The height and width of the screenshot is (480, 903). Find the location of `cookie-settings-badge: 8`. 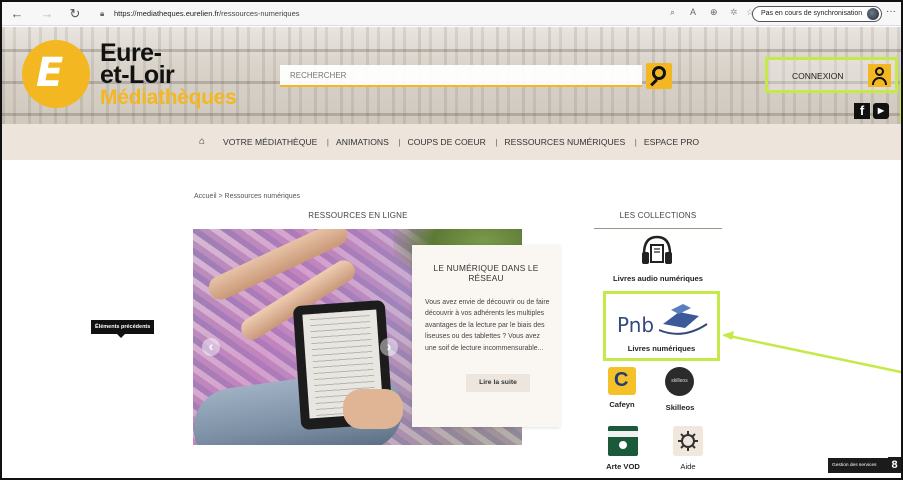

cookie-settings-badge: 8 is located at coordinates (894, 465).